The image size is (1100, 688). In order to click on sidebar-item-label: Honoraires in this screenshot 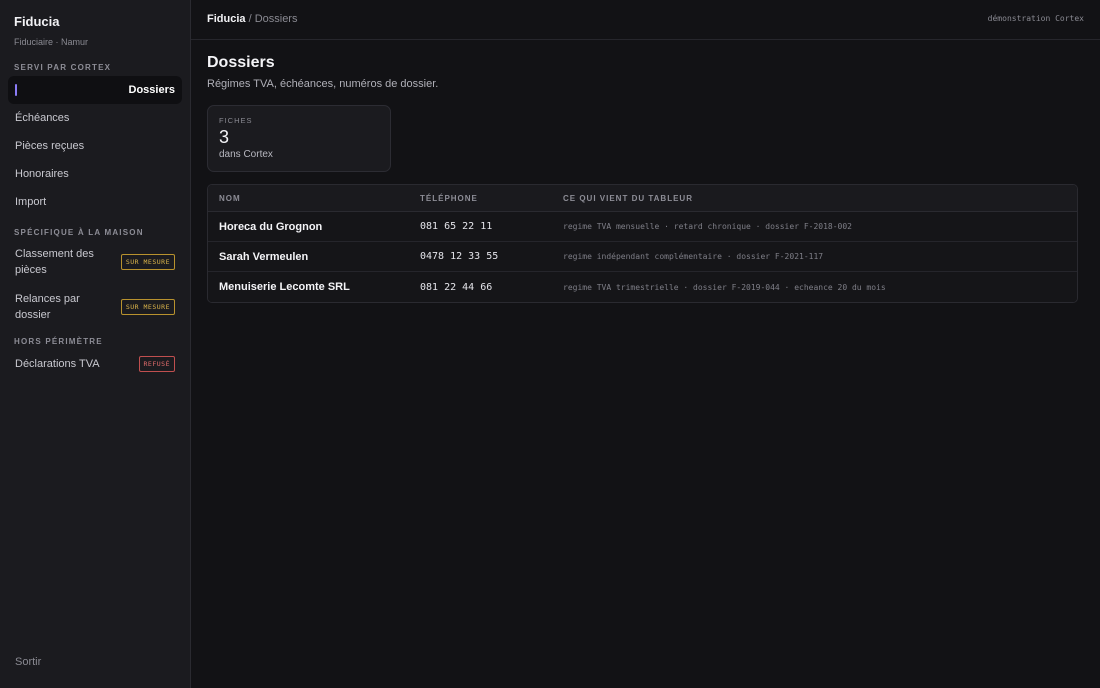, I will do `click(42, 174)`.